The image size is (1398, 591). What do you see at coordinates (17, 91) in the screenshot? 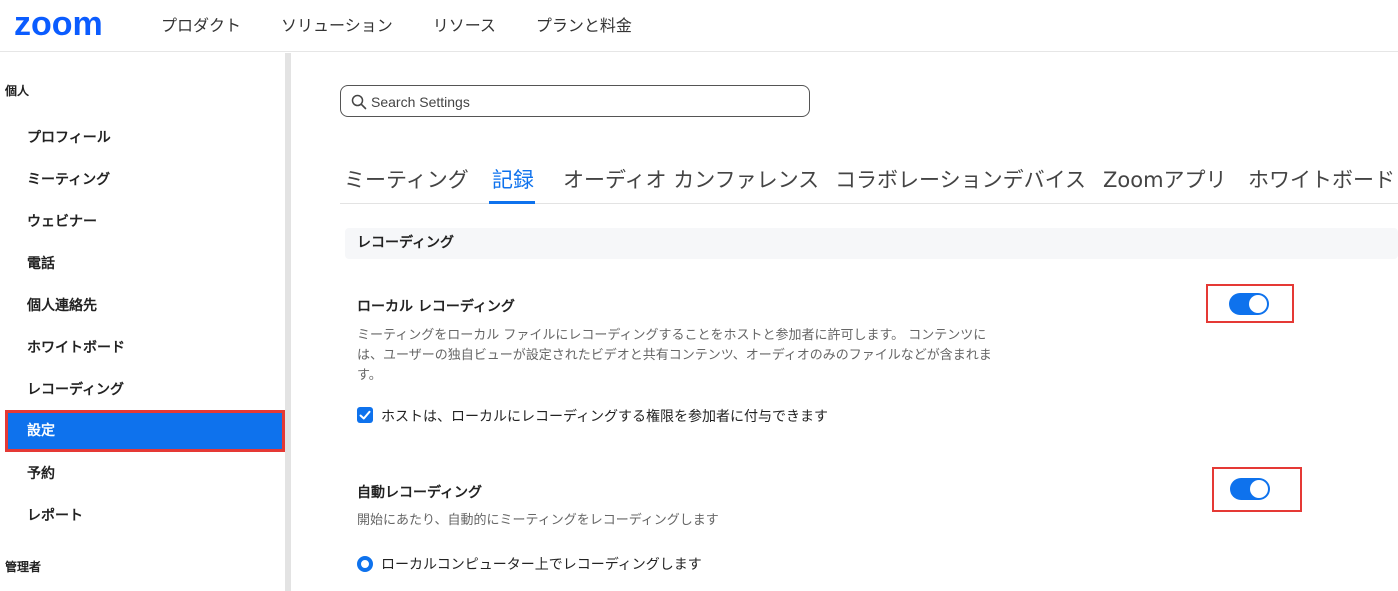
I see `sidebar-heading-personal: 個人` at bounding box center [17, 91].